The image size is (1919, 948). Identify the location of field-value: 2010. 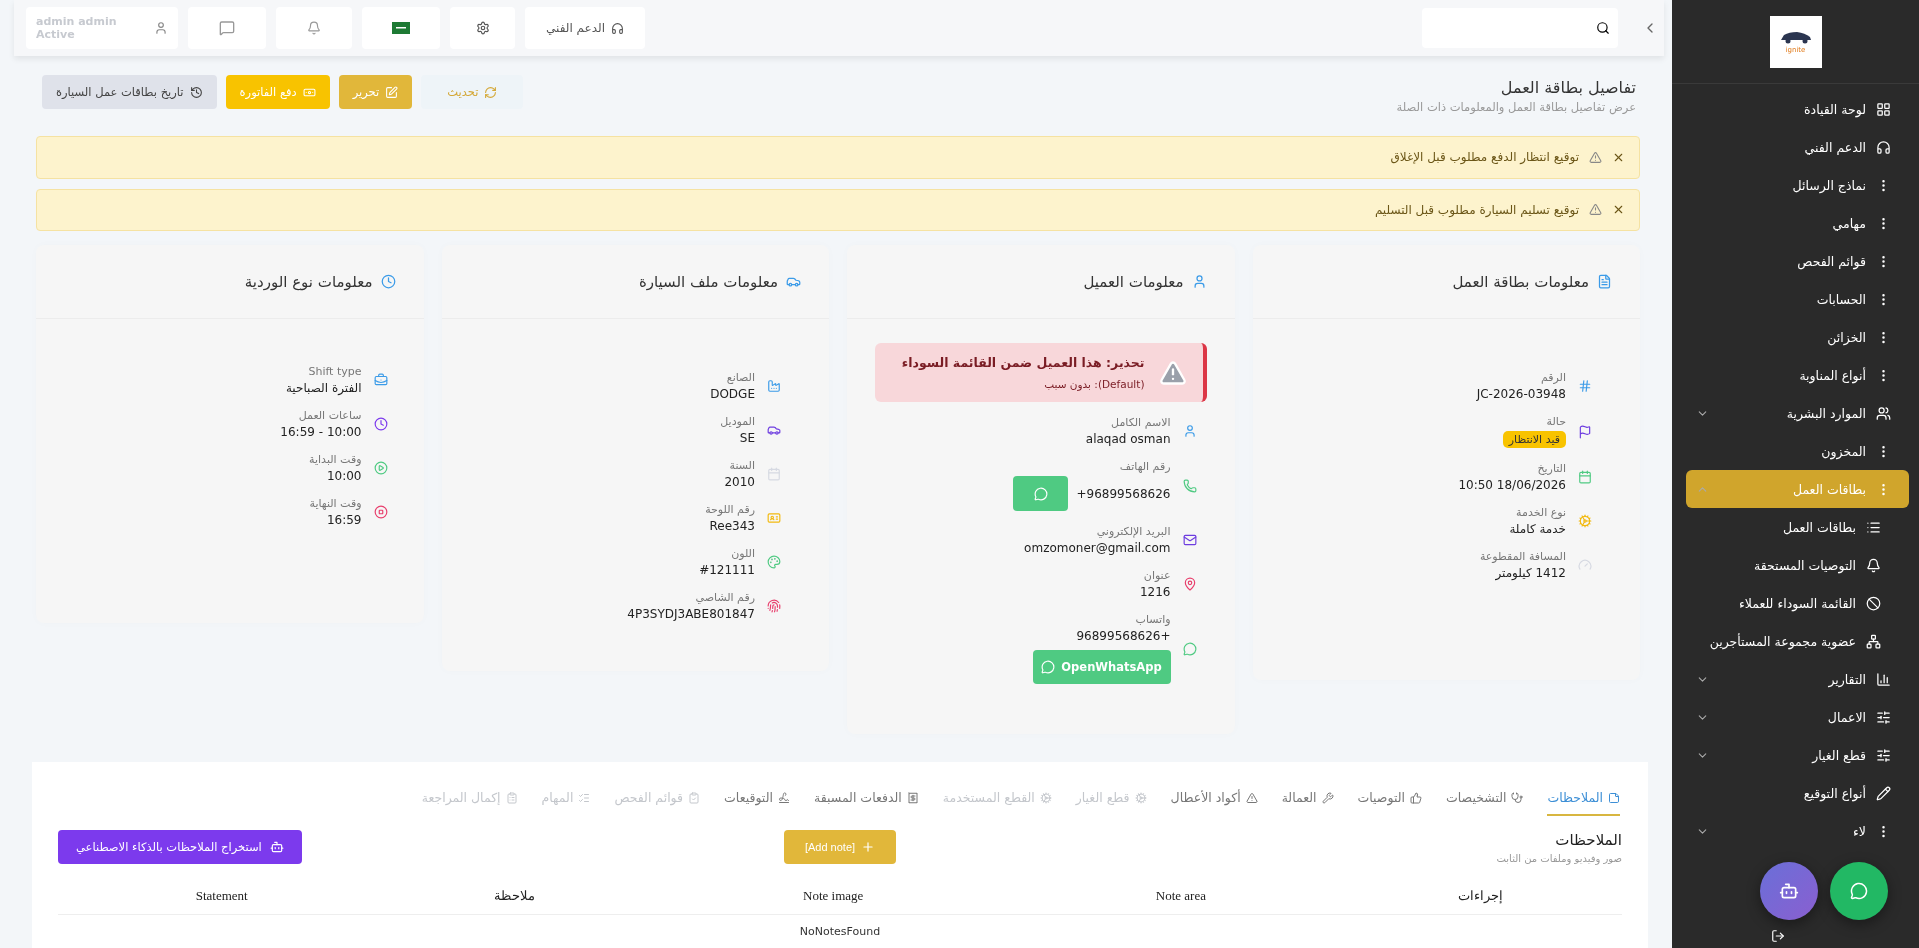
(739, 482).